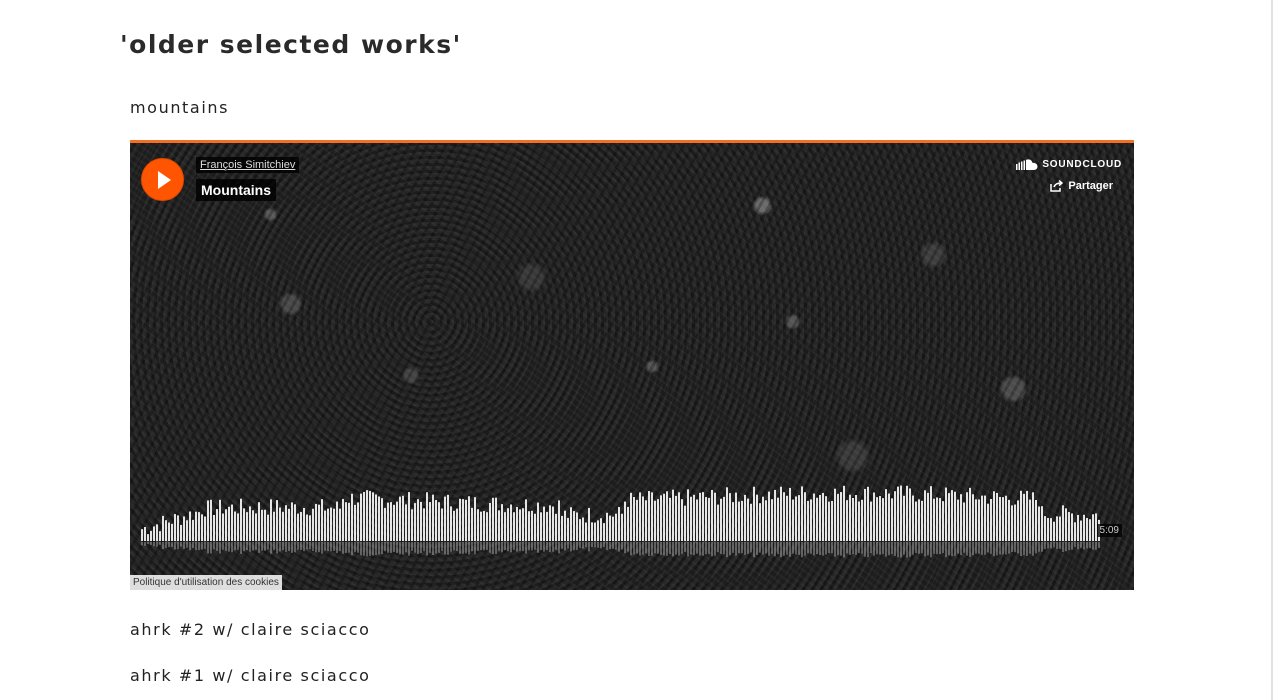 This screenshot has height=700, width=1273. I want to click on cookie-policy-link: Politique d'utilisation des cookies, so click(206, 582).